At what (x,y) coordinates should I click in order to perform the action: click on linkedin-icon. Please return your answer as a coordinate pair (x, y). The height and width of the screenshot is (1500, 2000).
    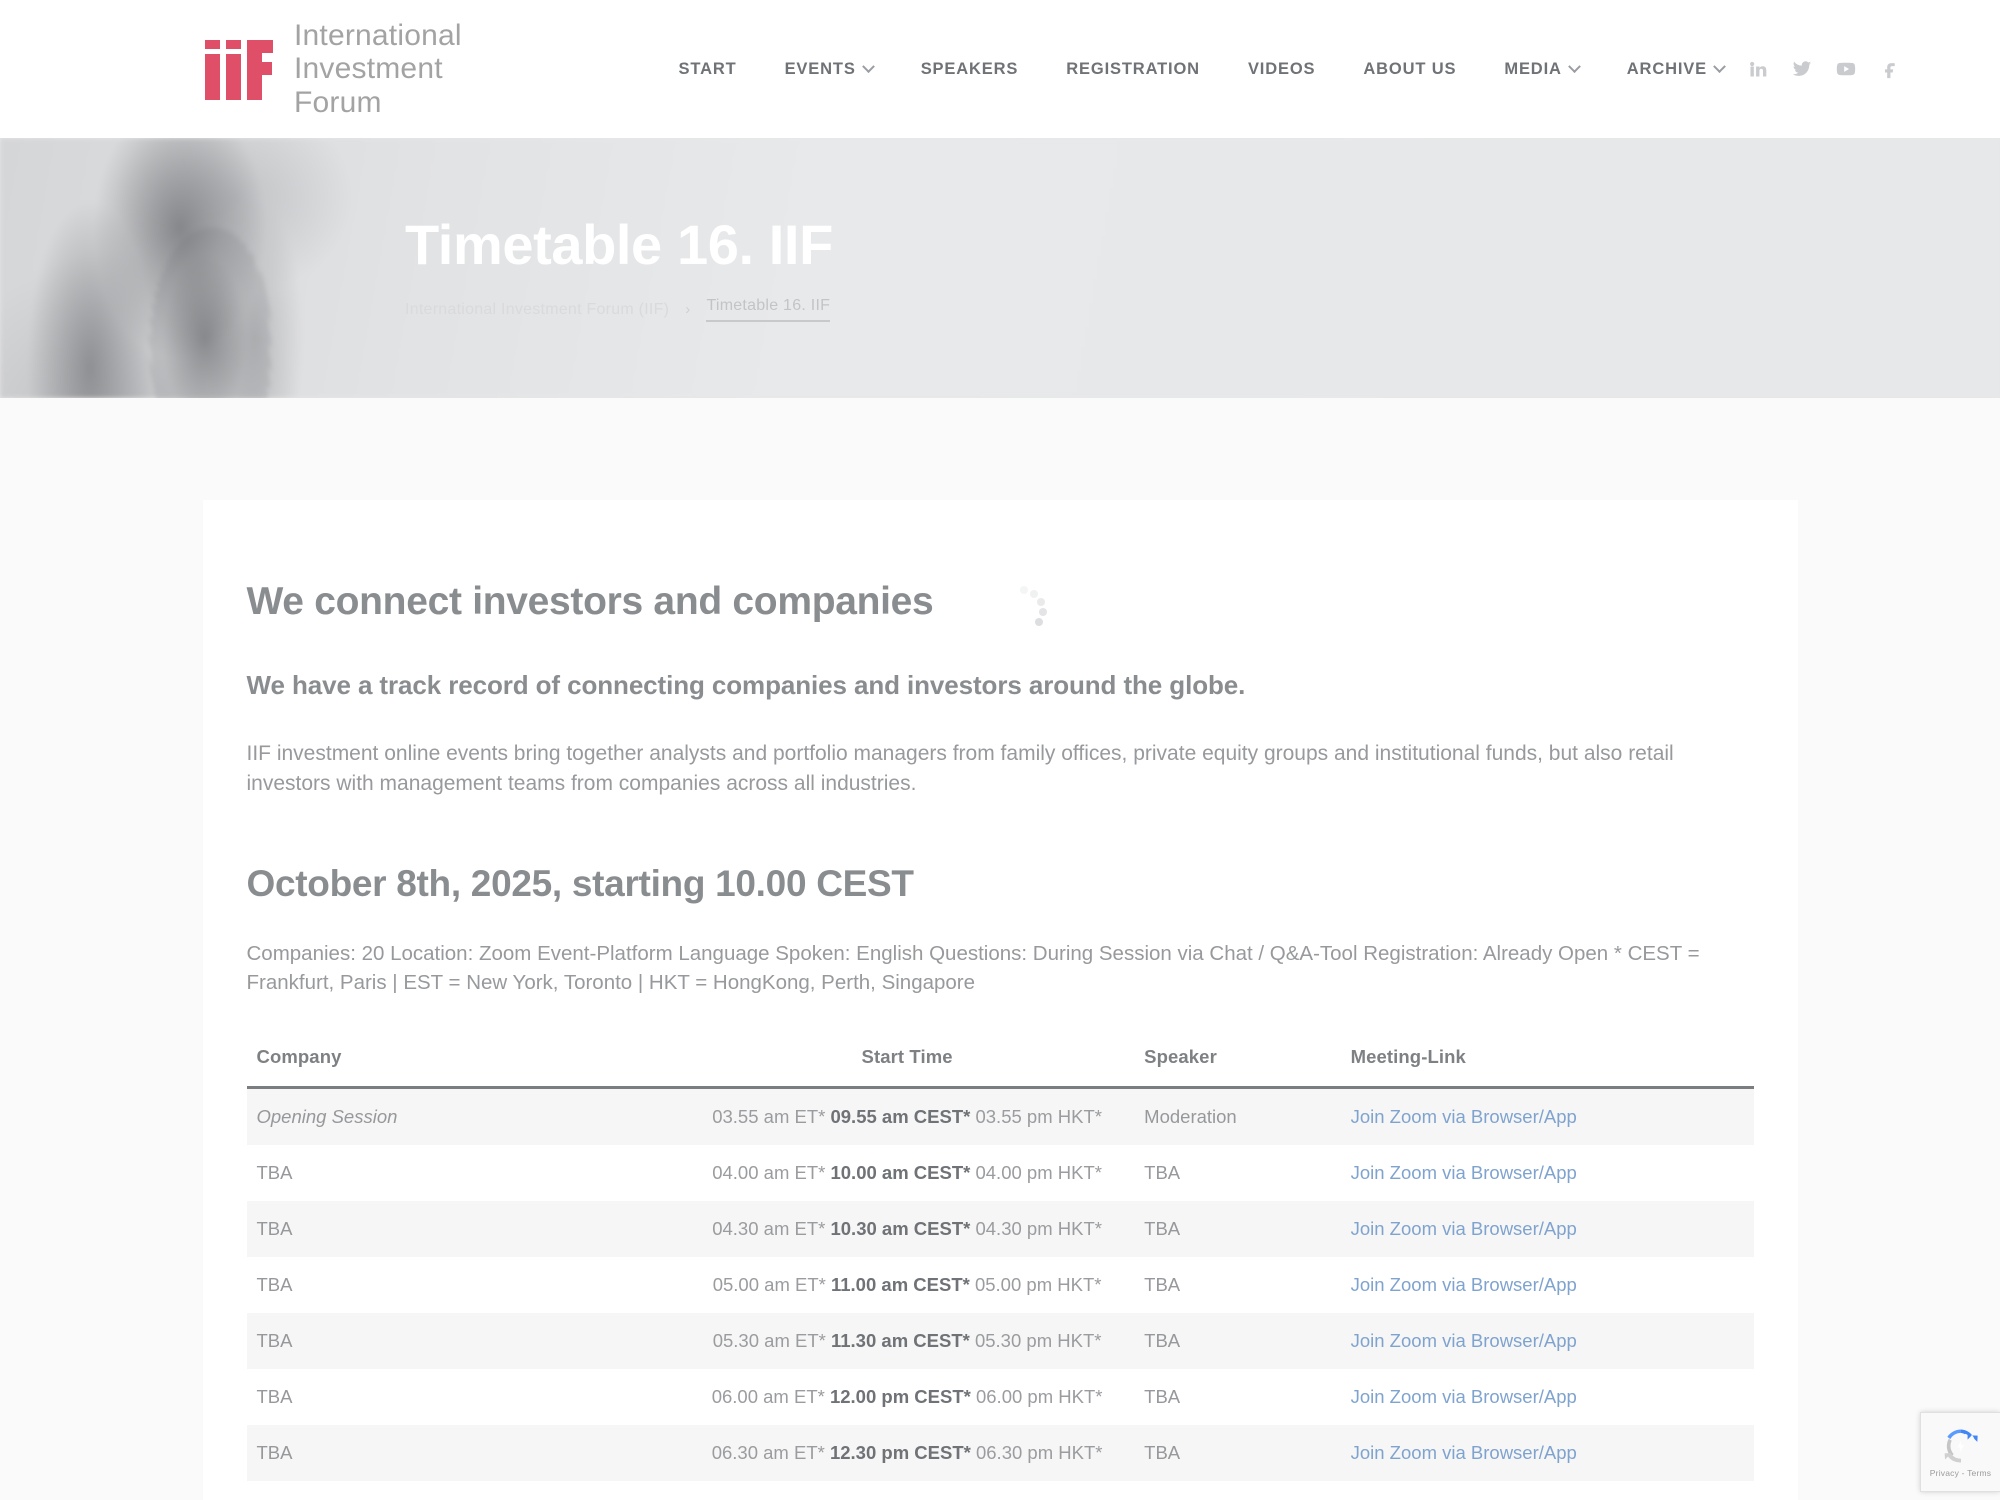
    Looking at the image, I should click on (1758, 69).